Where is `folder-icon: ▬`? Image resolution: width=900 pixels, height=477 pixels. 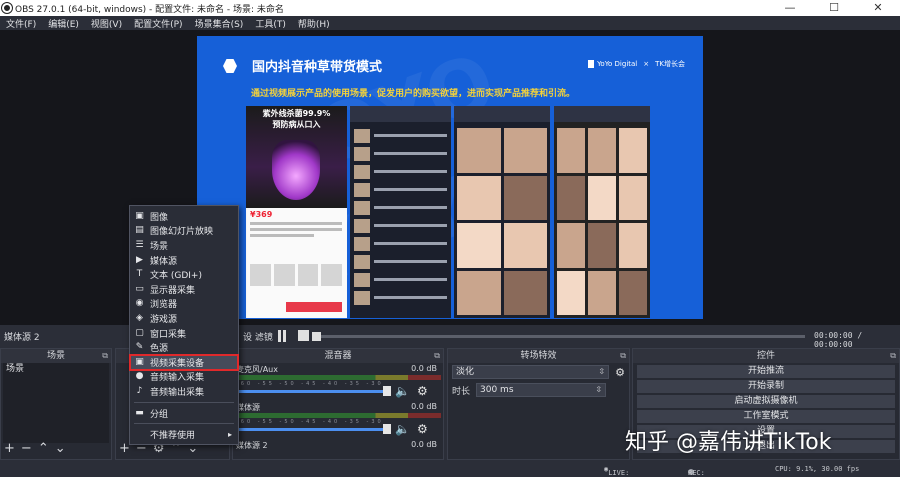 folder-icon: ▬ is located at coordinates (139, 412).